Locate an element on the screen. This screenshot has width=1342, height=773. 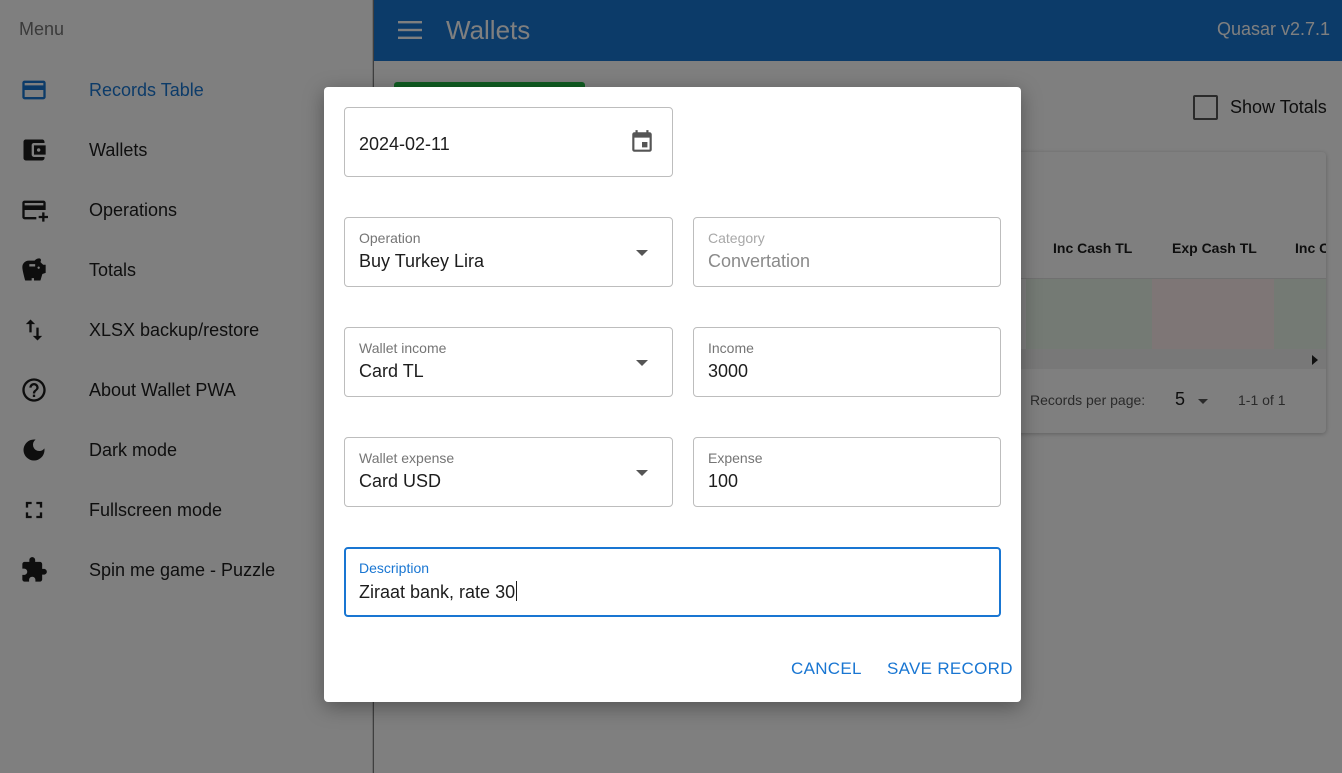
date-field: 2024-02-11 is located at coordinates (508, 142).